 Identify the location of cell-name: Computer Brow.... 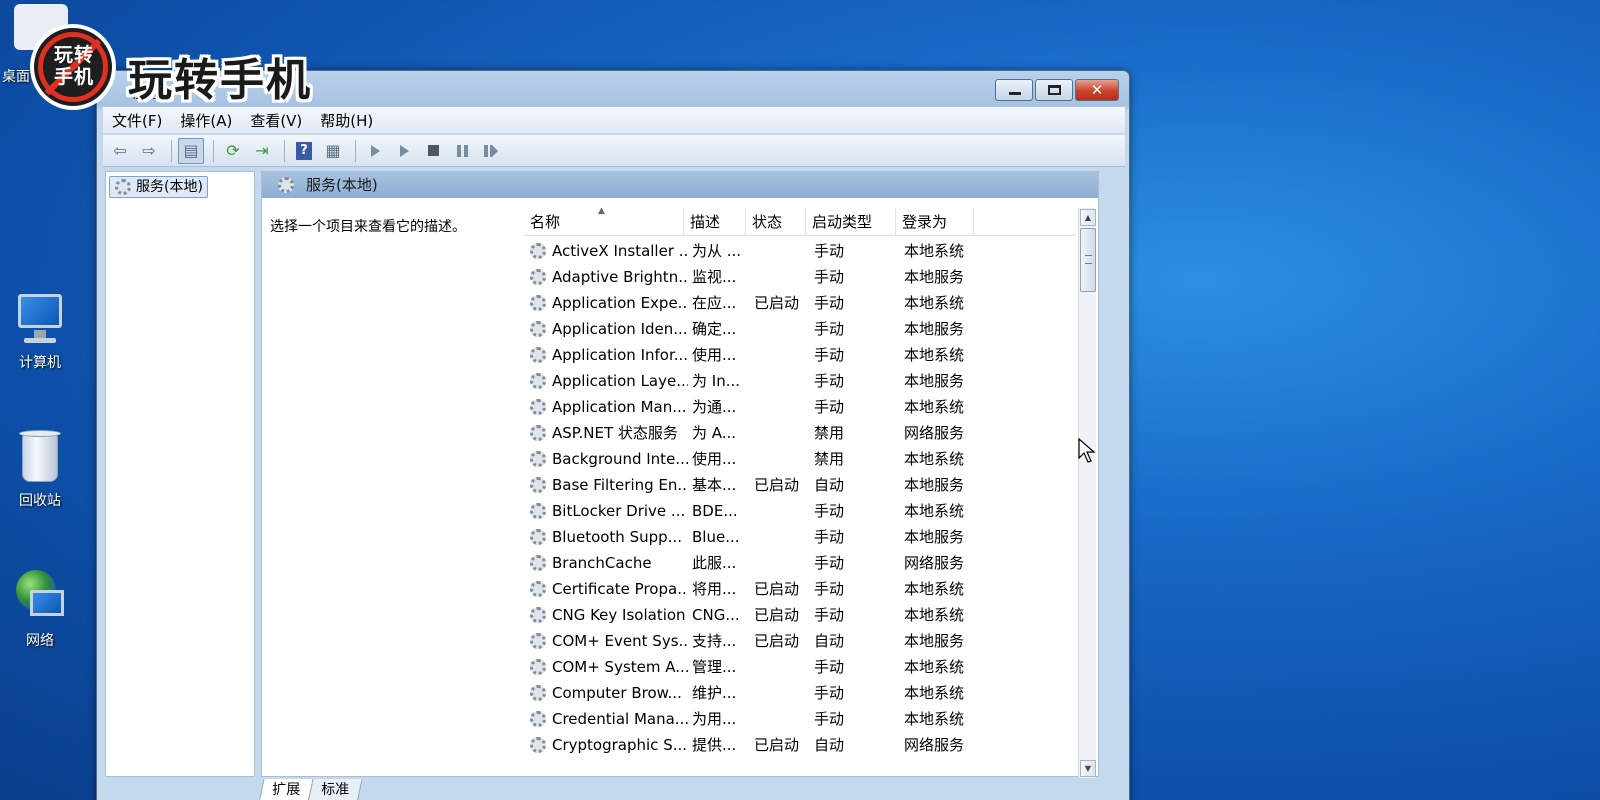
(617, 693).